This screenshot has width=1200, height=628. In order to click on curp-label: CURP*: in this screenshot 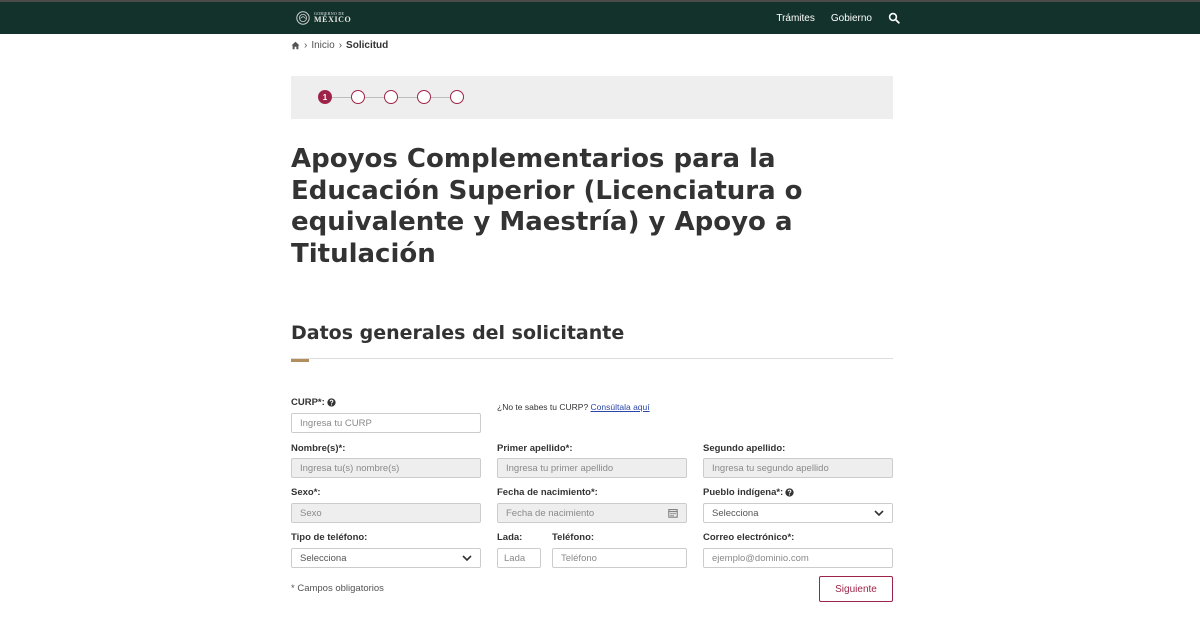, I will do `click(313, 402)`.